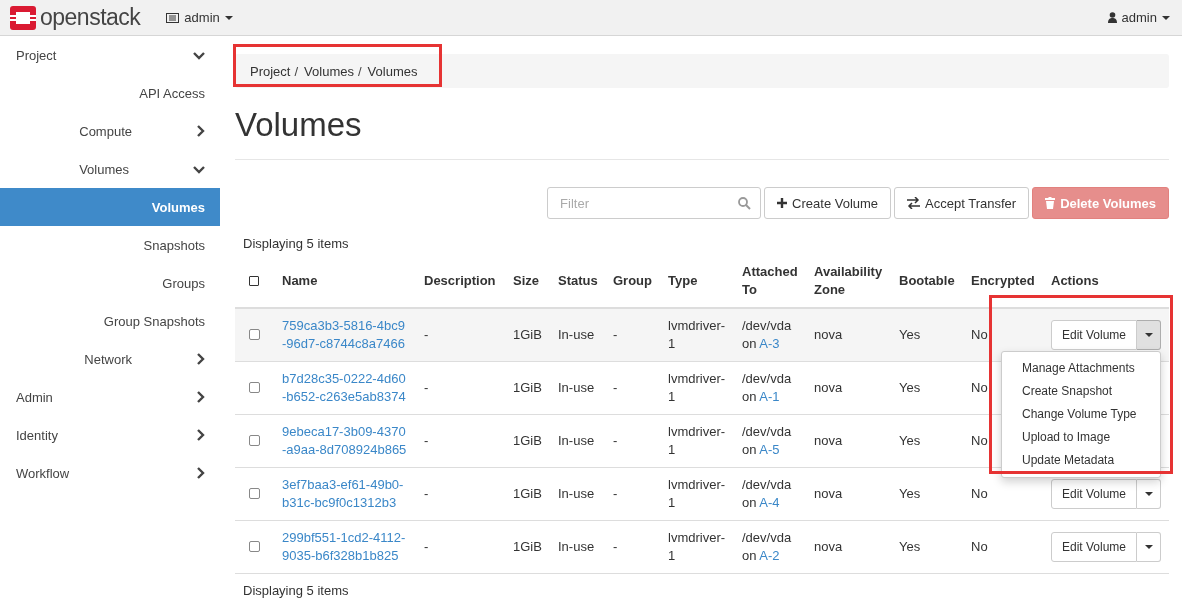  What do you see at coordinates (345, 387) in the screenshot?
I see `volume-link: b7d28c35-0222-4d60-b652-c263e5ab8374` at bounding box center [345, 387].